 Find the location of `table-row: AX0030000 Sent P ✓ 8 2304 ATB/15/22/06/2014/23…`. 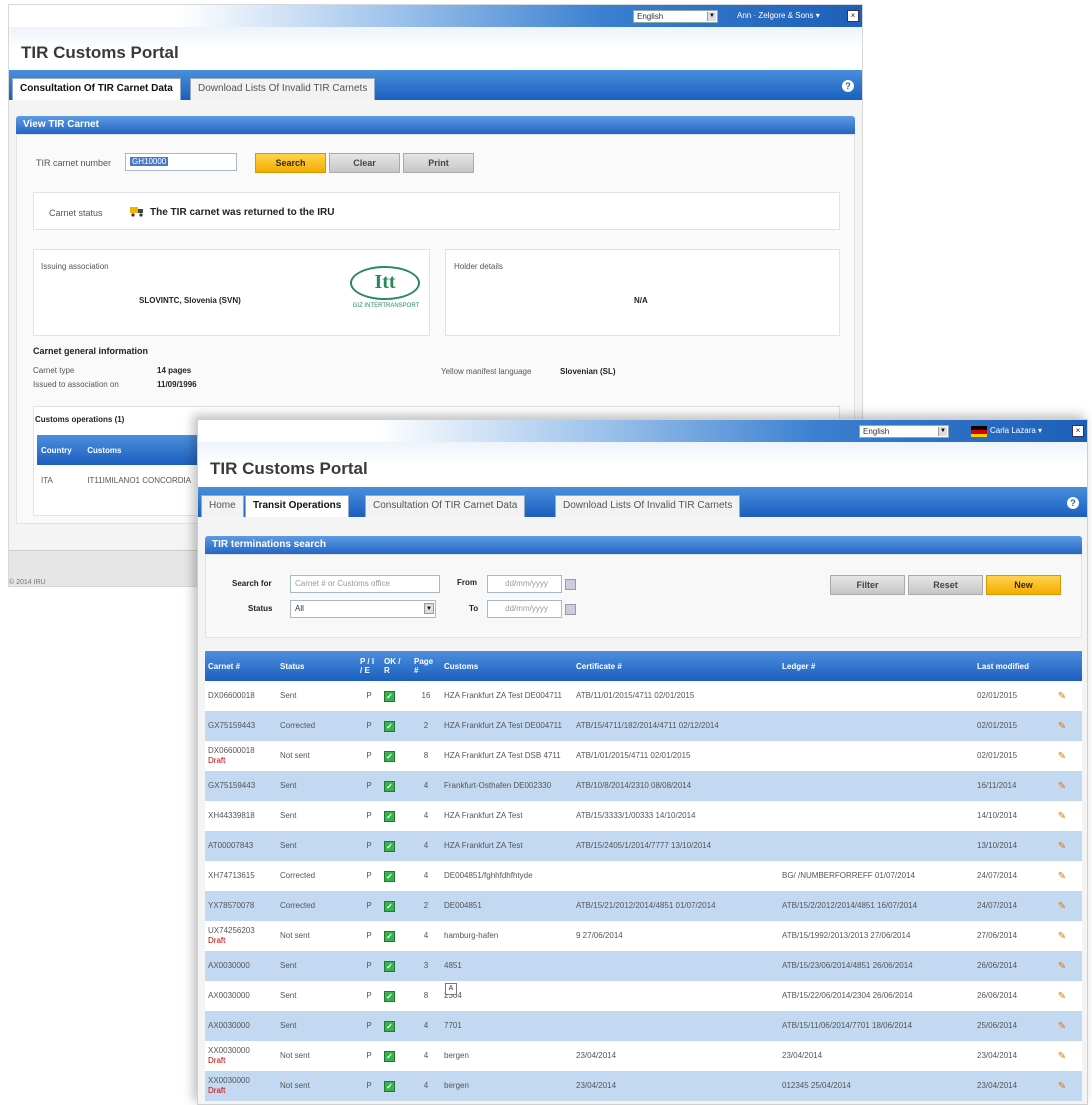

table-row: AX0030000 Sent P ✓ 8 2304 ATB/15/22/06/2014/23… is located at coordinates (643, 996).